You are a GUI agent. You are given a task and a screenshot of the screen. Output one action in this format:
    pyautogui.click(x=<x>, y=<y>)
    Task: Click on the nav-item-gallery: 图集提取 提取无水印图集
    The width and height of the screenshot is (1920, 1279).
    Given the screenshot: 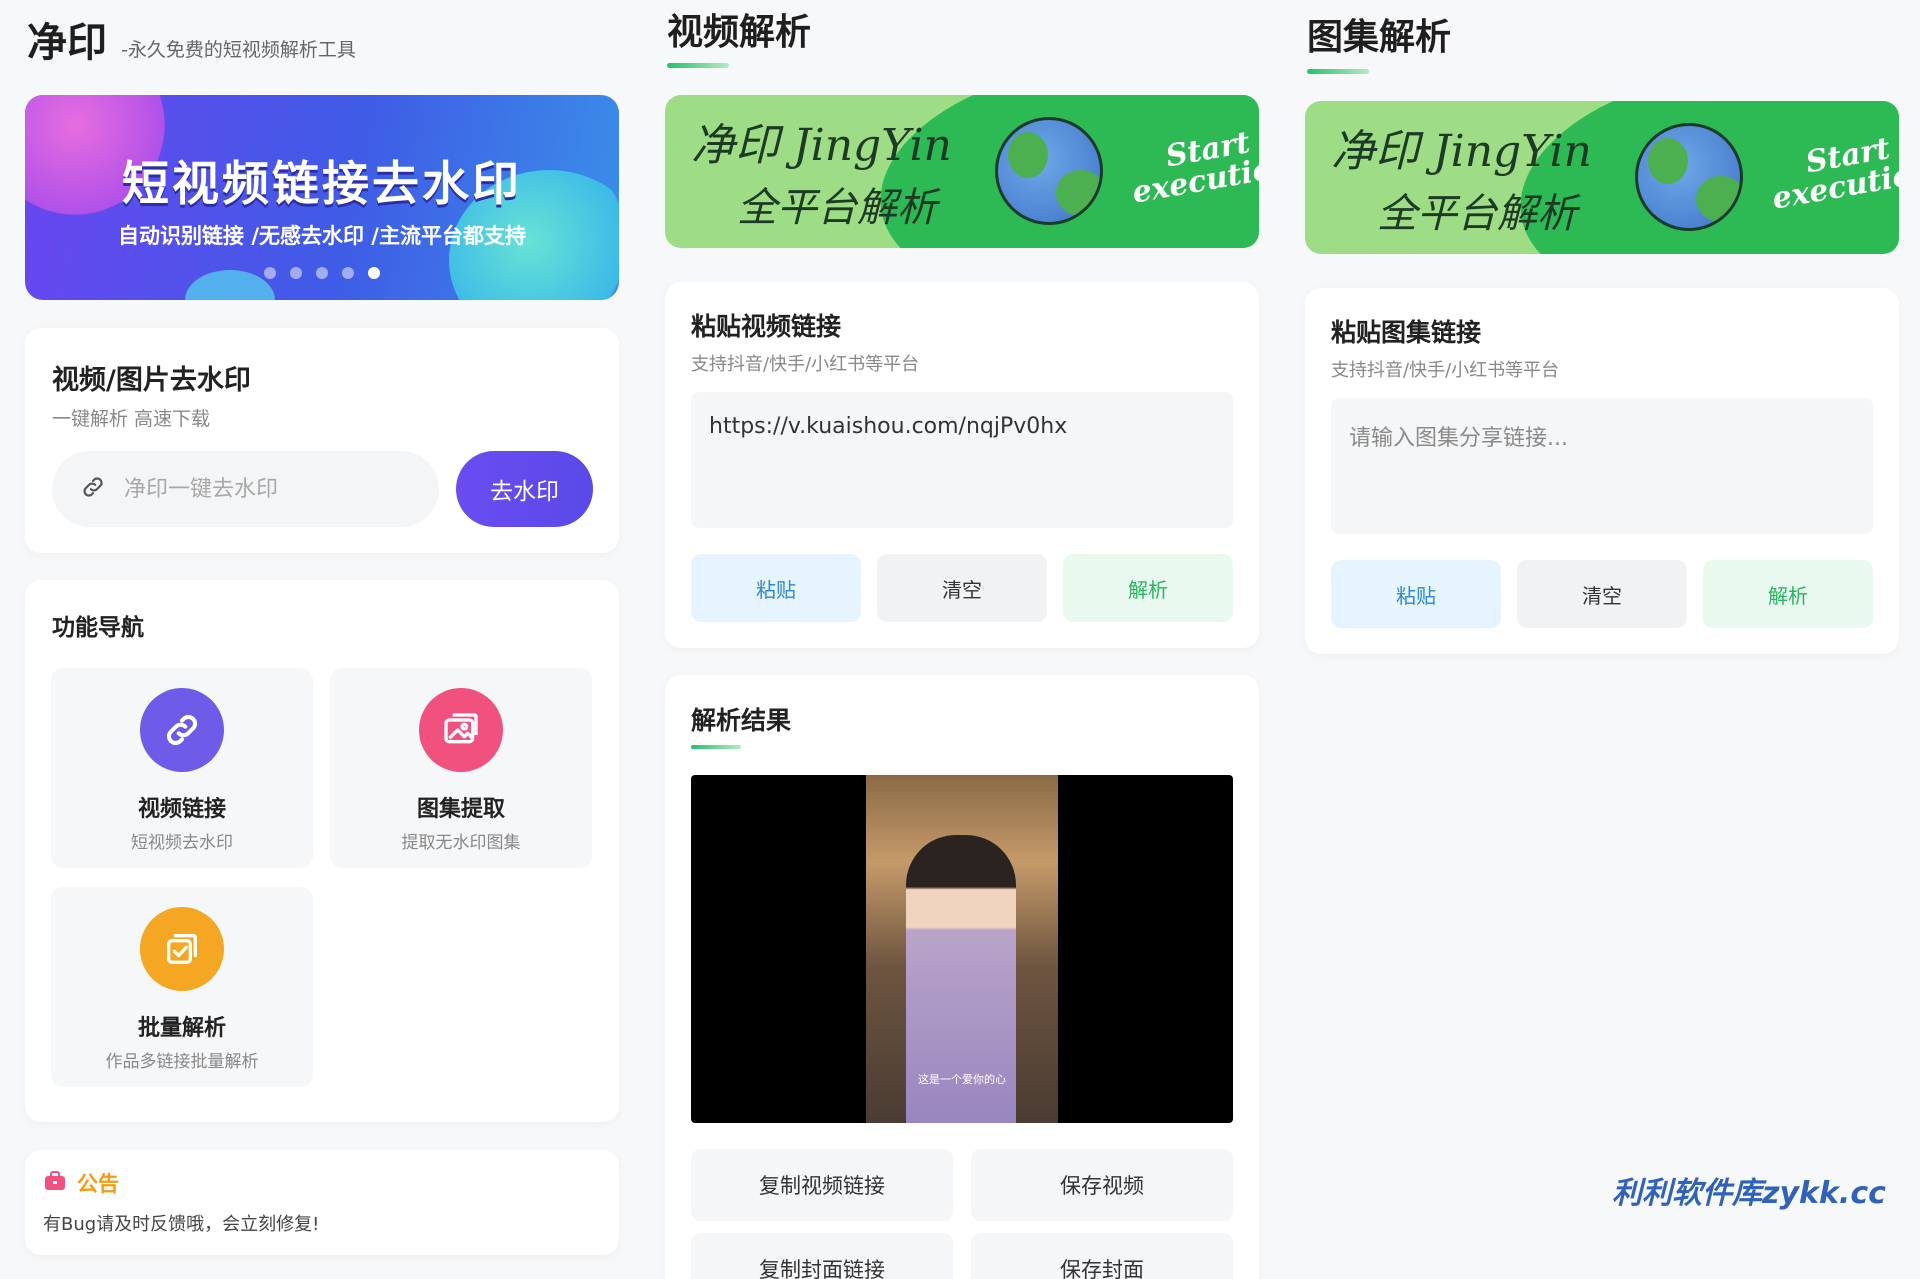 What is the action you would take?
    pyautogui.click(x=461, y=768)
    